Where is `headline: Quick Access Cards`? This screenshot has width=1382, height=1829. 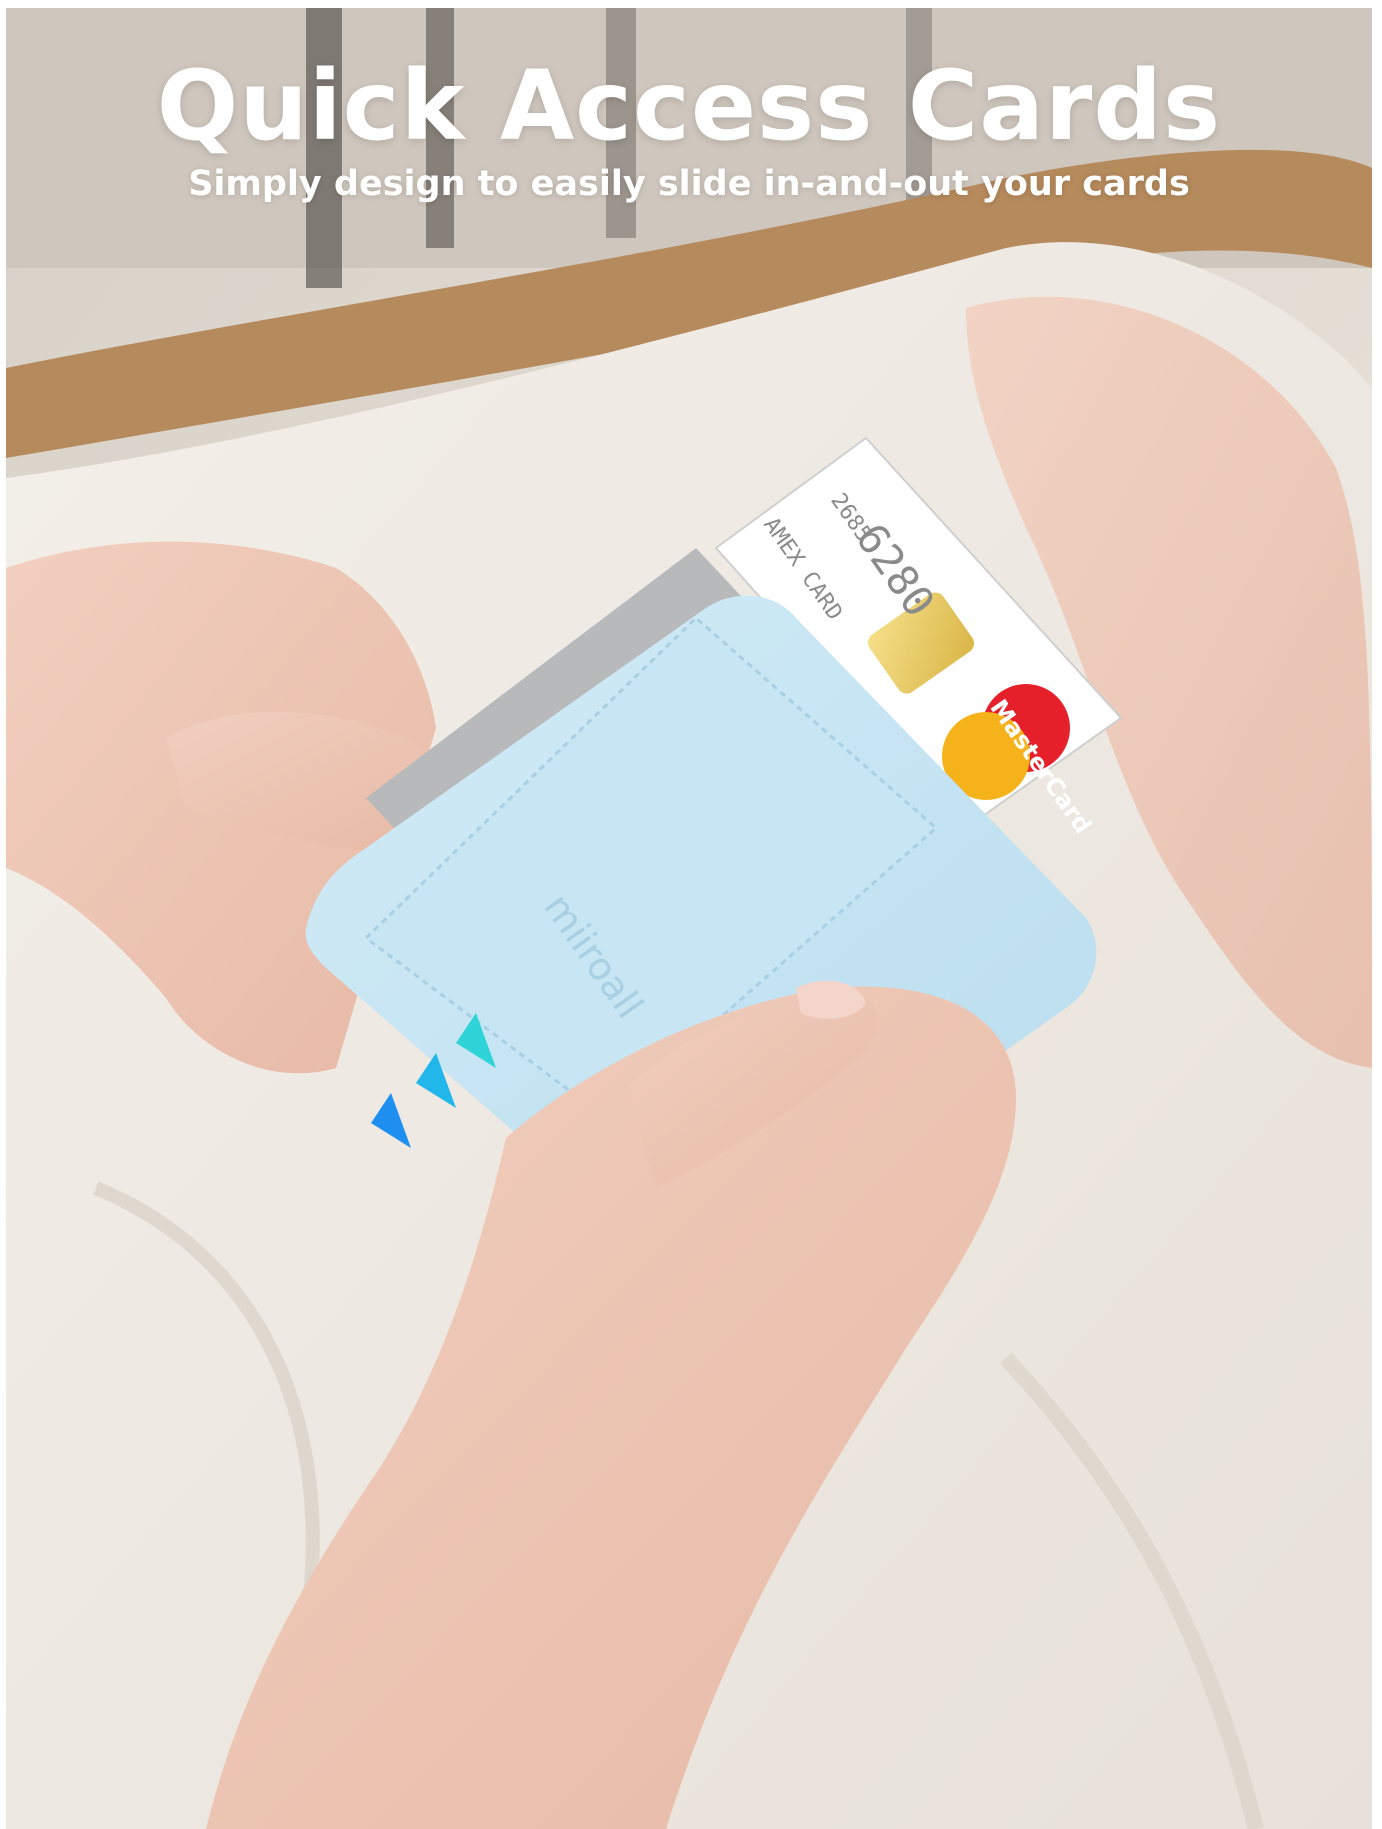 headline: Quick Access Cards is located at coordinates (689, 106).